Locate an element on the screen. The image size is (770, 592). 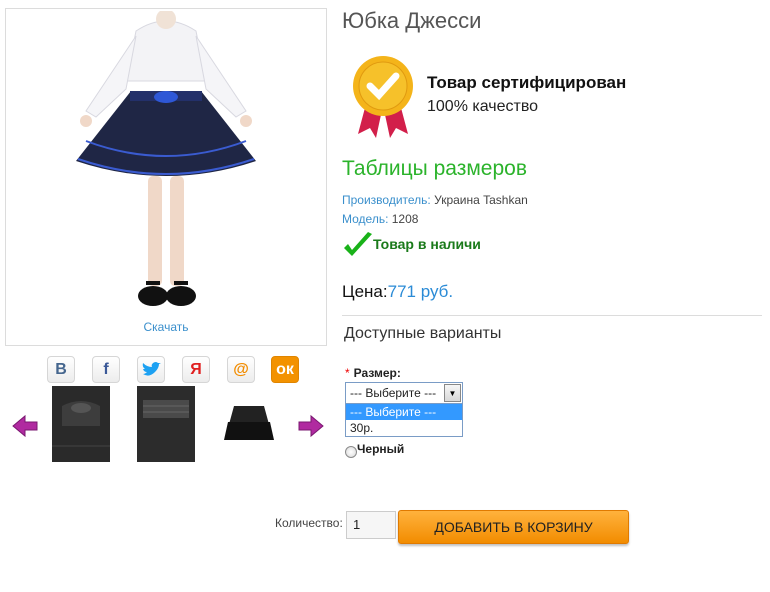
model-row: Модель: 1208 is located at coordinates (380, 219).